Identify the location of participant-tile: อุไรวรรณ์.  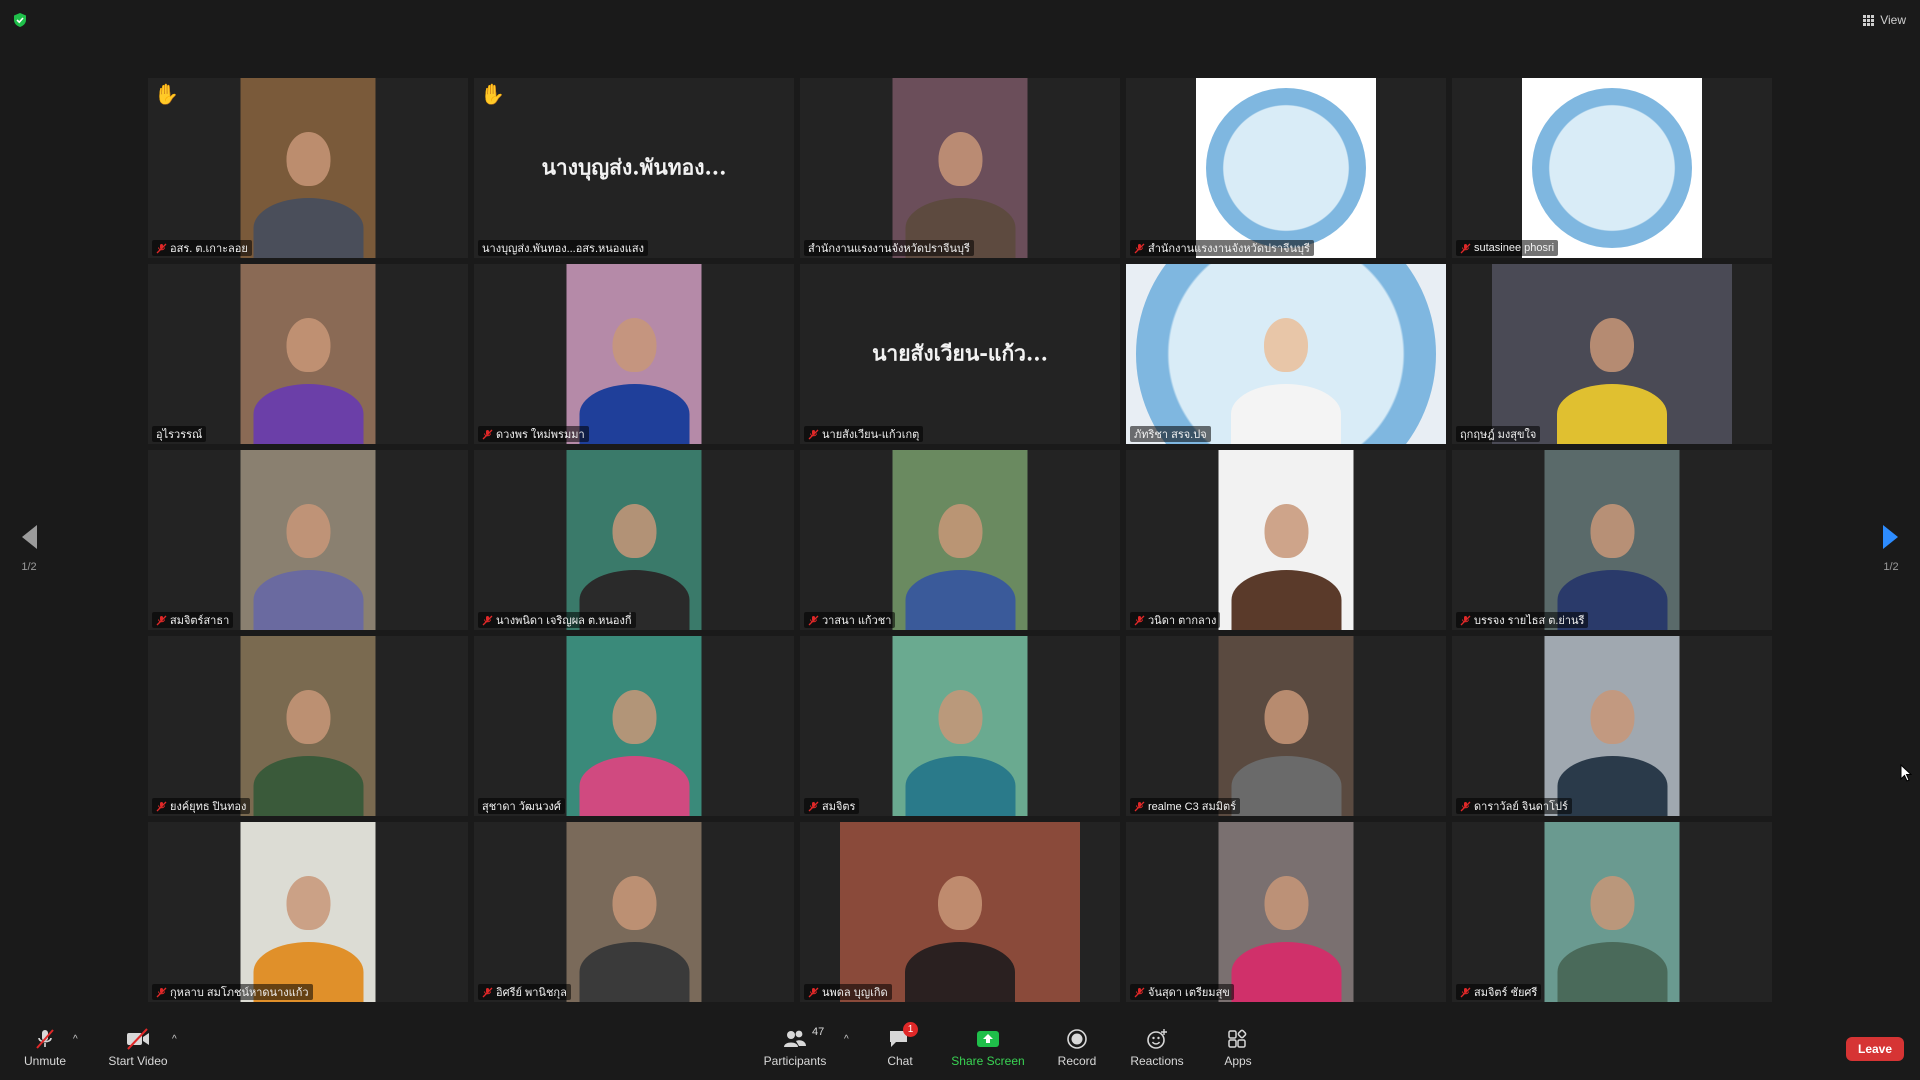
(308, 354).